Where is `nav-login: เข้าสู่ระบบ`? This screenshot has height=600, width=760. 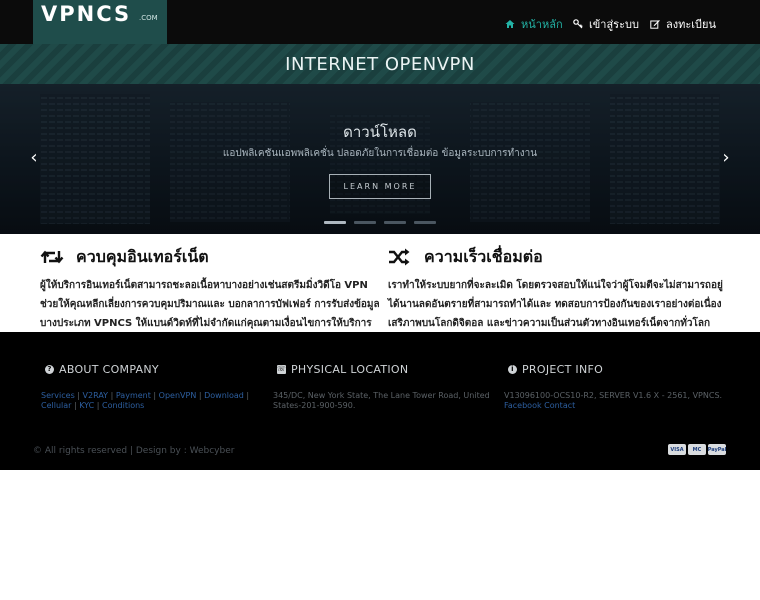
nav-login: เข้าสู่ระบบ is located at coordinates (606, 24).